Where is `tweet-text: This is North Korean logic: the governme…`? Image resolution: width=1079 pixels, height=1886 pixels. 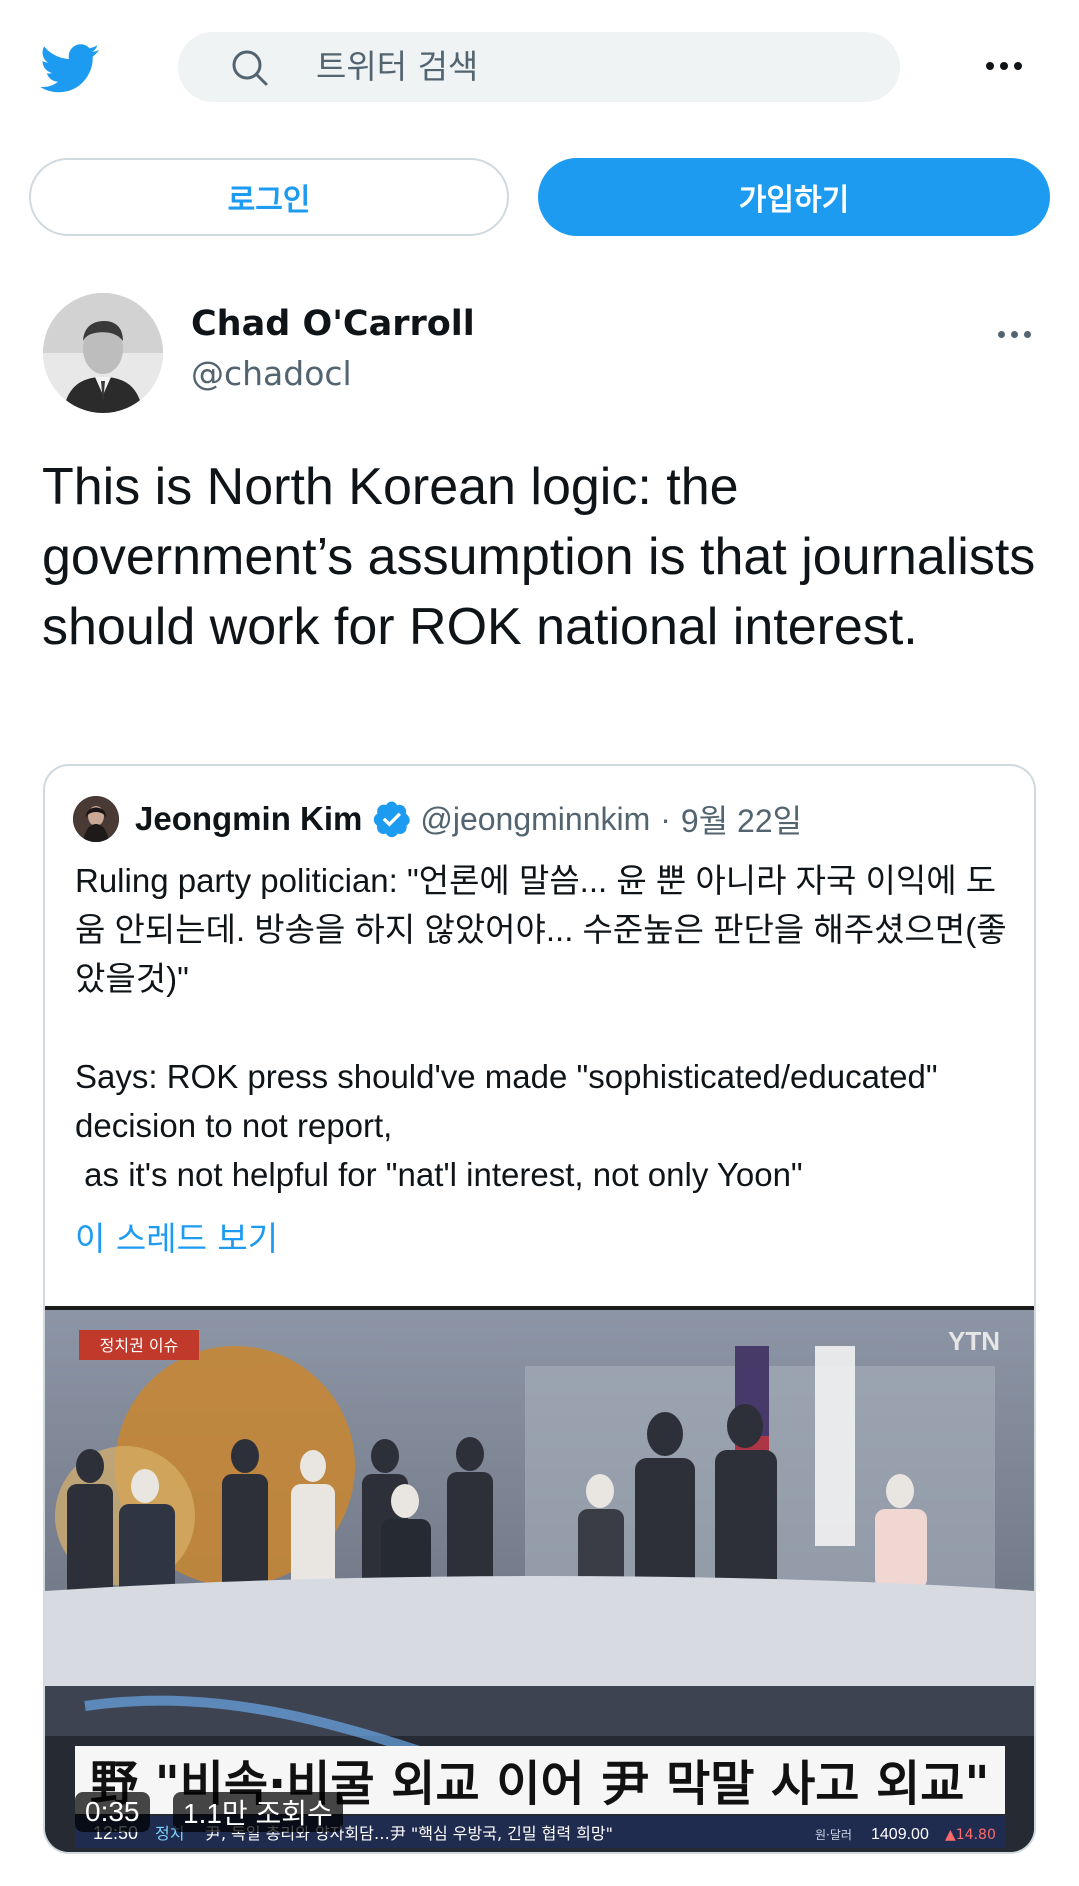 tweet-text: This is North Korean logic: the governme… is located at coordinates (539, 557).